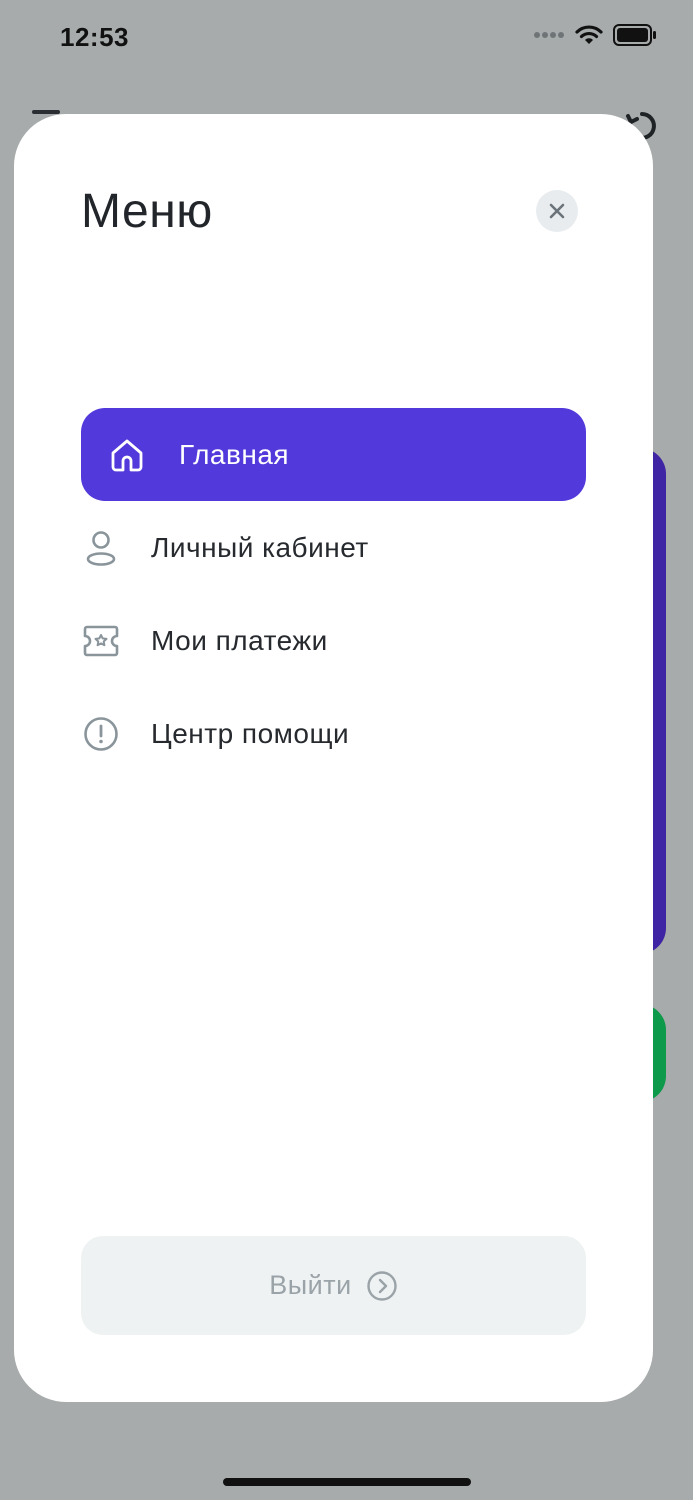 This screenshot has width=693, height=1500. Describe the element at coordinates (234, 454) in the screenshot. I see `menu-item-label: Главная` at that location.